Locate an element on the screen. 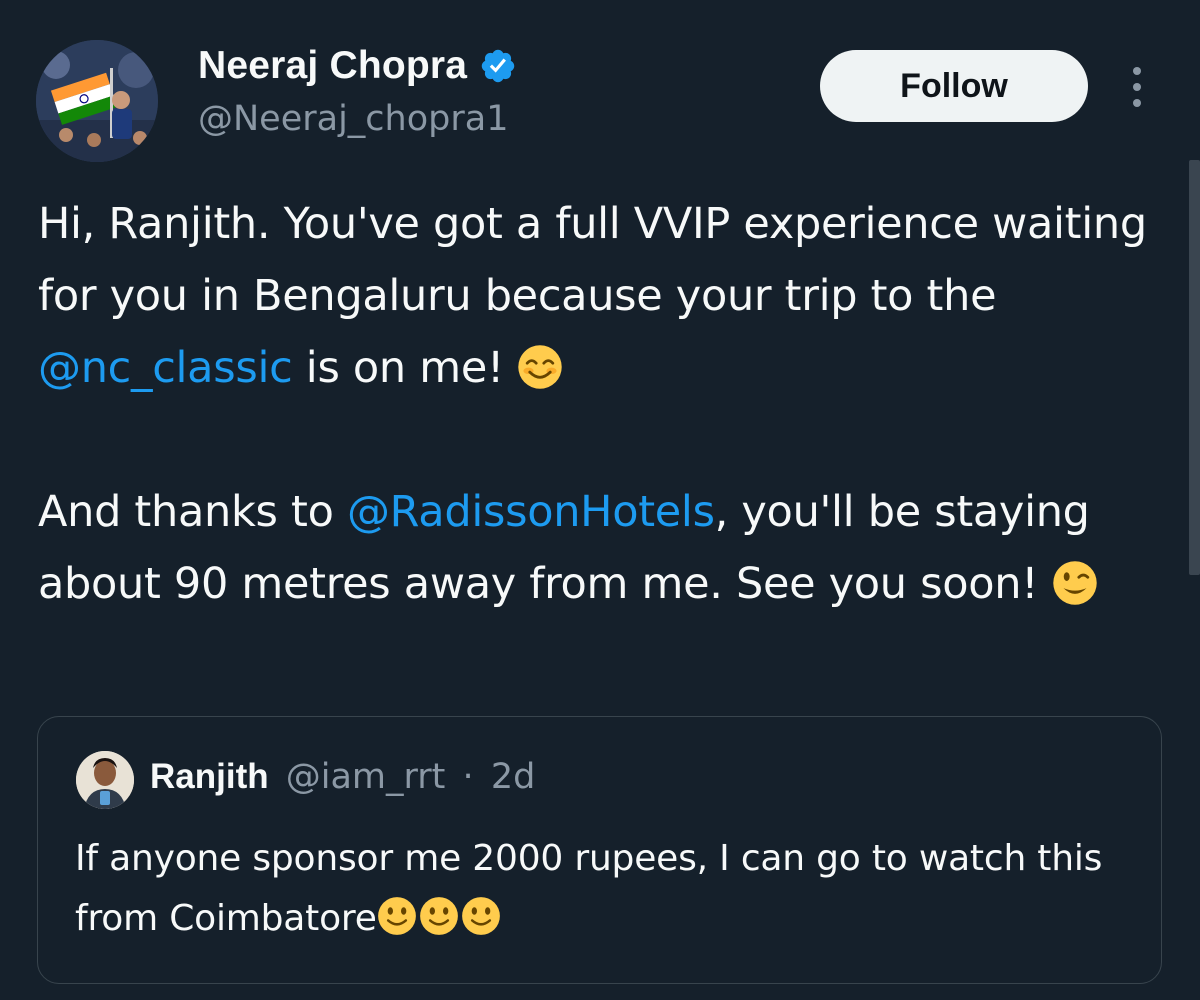 The width and height of the screenshot is (1200, 1000). author-name-row: Neeraj Chopra is located at coordinates (357, 66).